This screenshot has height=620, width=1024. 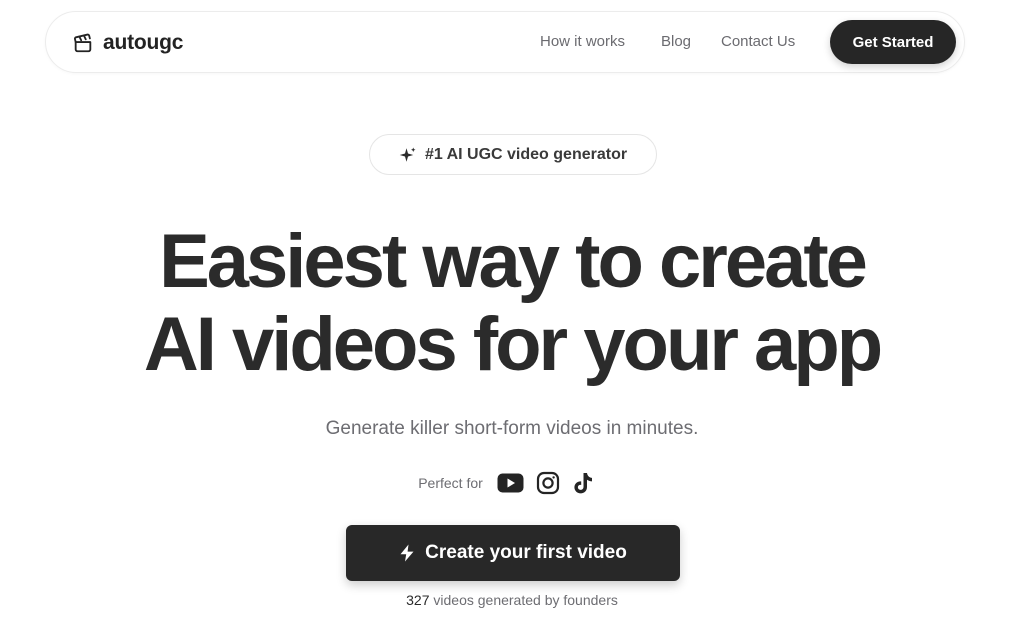 I want to click on nav-link-how-it-works: How it works, so click(x=582, y=41).